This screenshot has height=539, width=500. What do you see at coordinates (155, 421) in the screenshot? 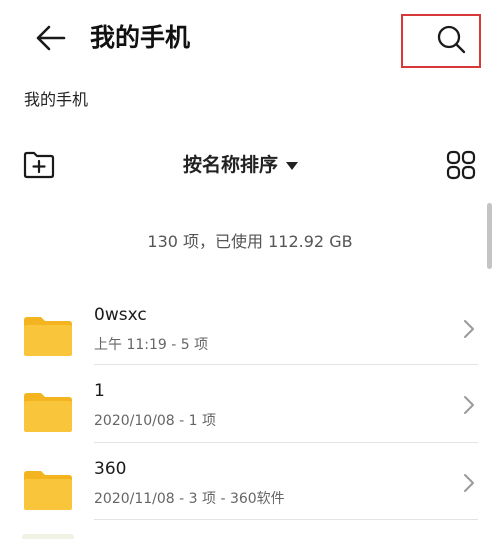
I see `file-meta: 2020/10/08 - 1 项` at bounding box center [155, 421].